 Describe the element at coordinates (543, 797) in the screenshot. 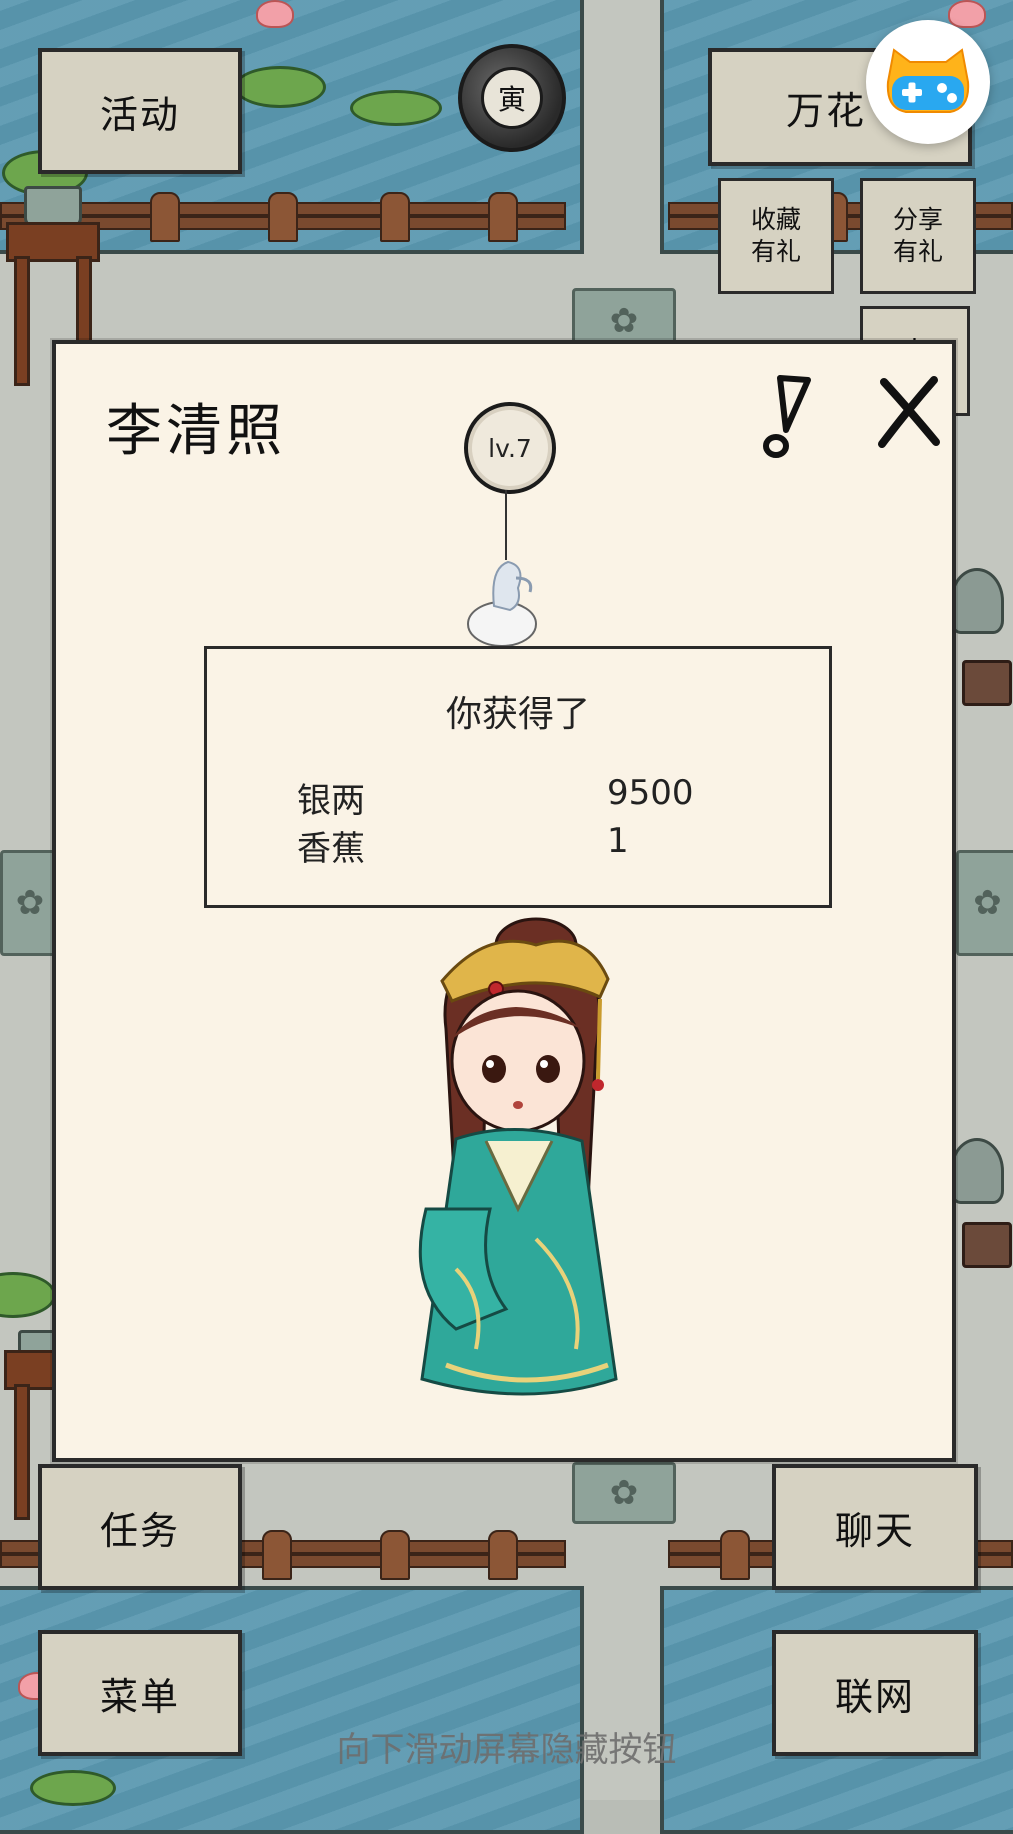

I see `reward-row: 银两 9500` at that location.